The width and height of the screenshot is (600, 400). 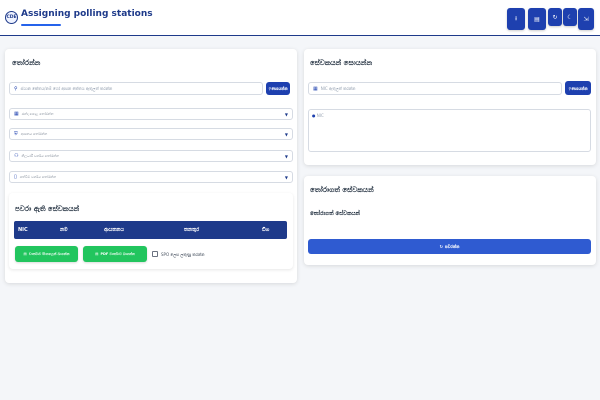 What do you see at coordinates (16, 156) in the screenshot?
I see `users-icon: ⚇` at bounding box center [16, 156].